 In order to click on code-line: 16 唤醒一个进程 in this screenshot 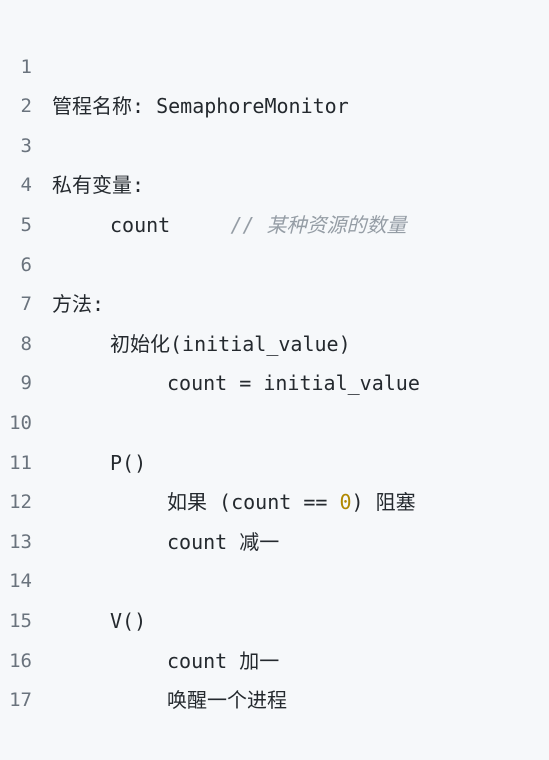, I will do `click(274, 657)`.